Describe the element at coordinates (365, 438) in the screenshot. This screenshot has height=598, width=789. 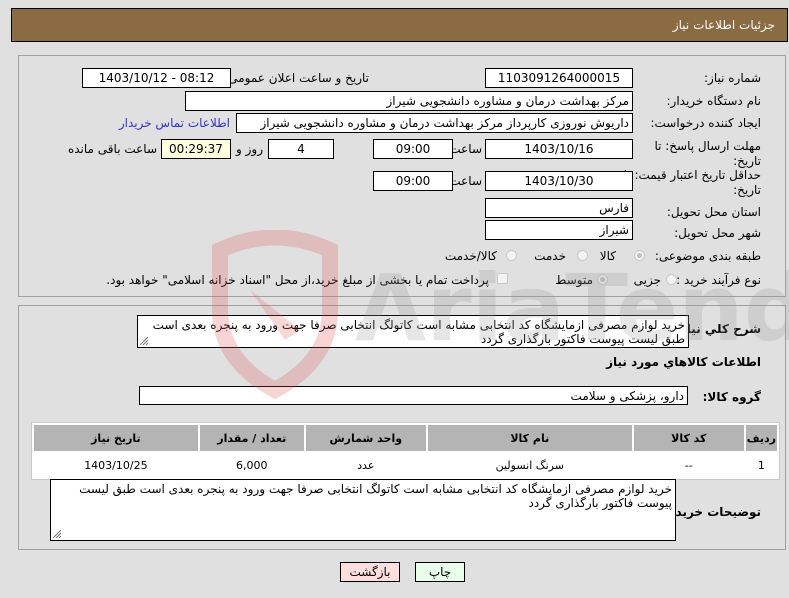
I see `col-unit: واحد شمارش` at that location.